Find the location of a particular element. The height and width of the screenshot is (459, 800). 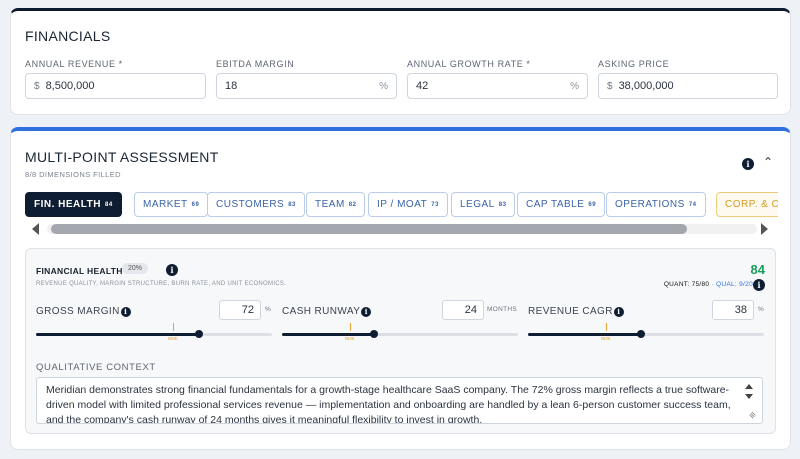

ebitda-margin-label: EBITDA MARGIN is located at coordinates (255, 64).